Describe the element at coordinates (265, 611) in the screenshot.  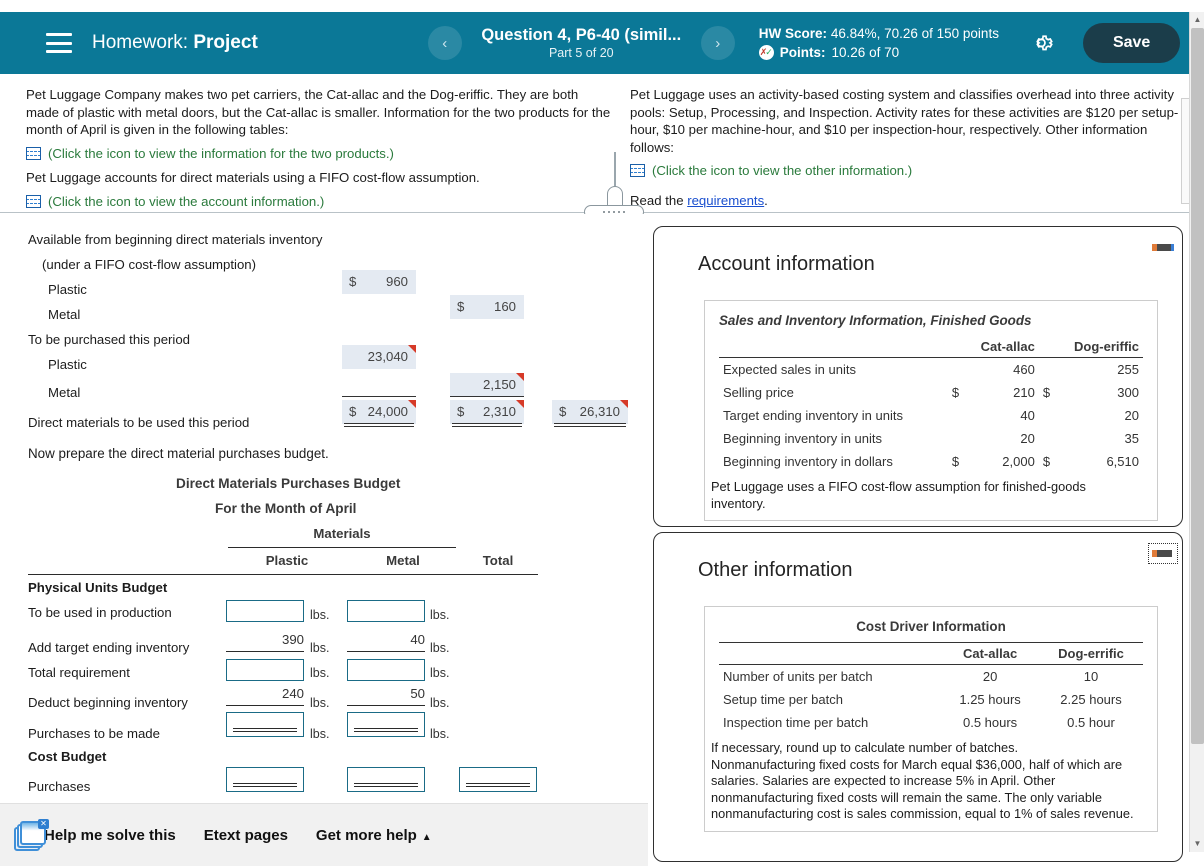
I see `input-plastic-to-be-used` at that location.